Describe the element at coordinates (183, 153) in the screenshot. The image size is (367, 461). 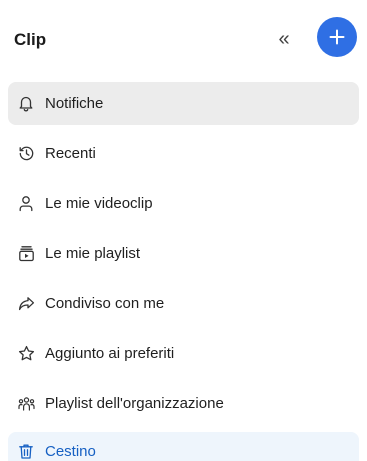
I see `sidebar-item-recenti: Recenti` at that location.